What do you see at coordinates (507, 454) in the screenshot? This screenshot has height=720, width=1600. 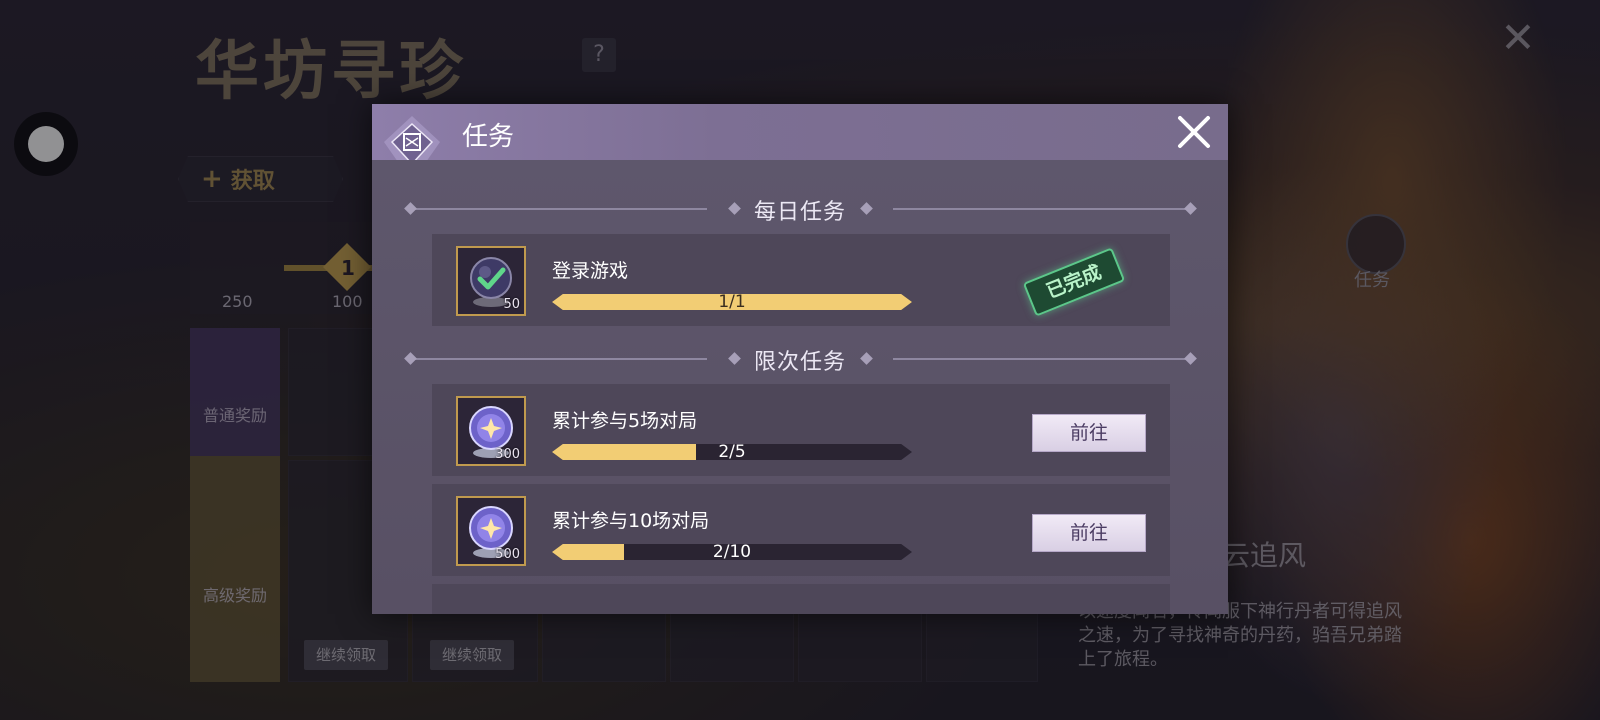 I see `reward-qty: 300` at bounding box center [507, 454].